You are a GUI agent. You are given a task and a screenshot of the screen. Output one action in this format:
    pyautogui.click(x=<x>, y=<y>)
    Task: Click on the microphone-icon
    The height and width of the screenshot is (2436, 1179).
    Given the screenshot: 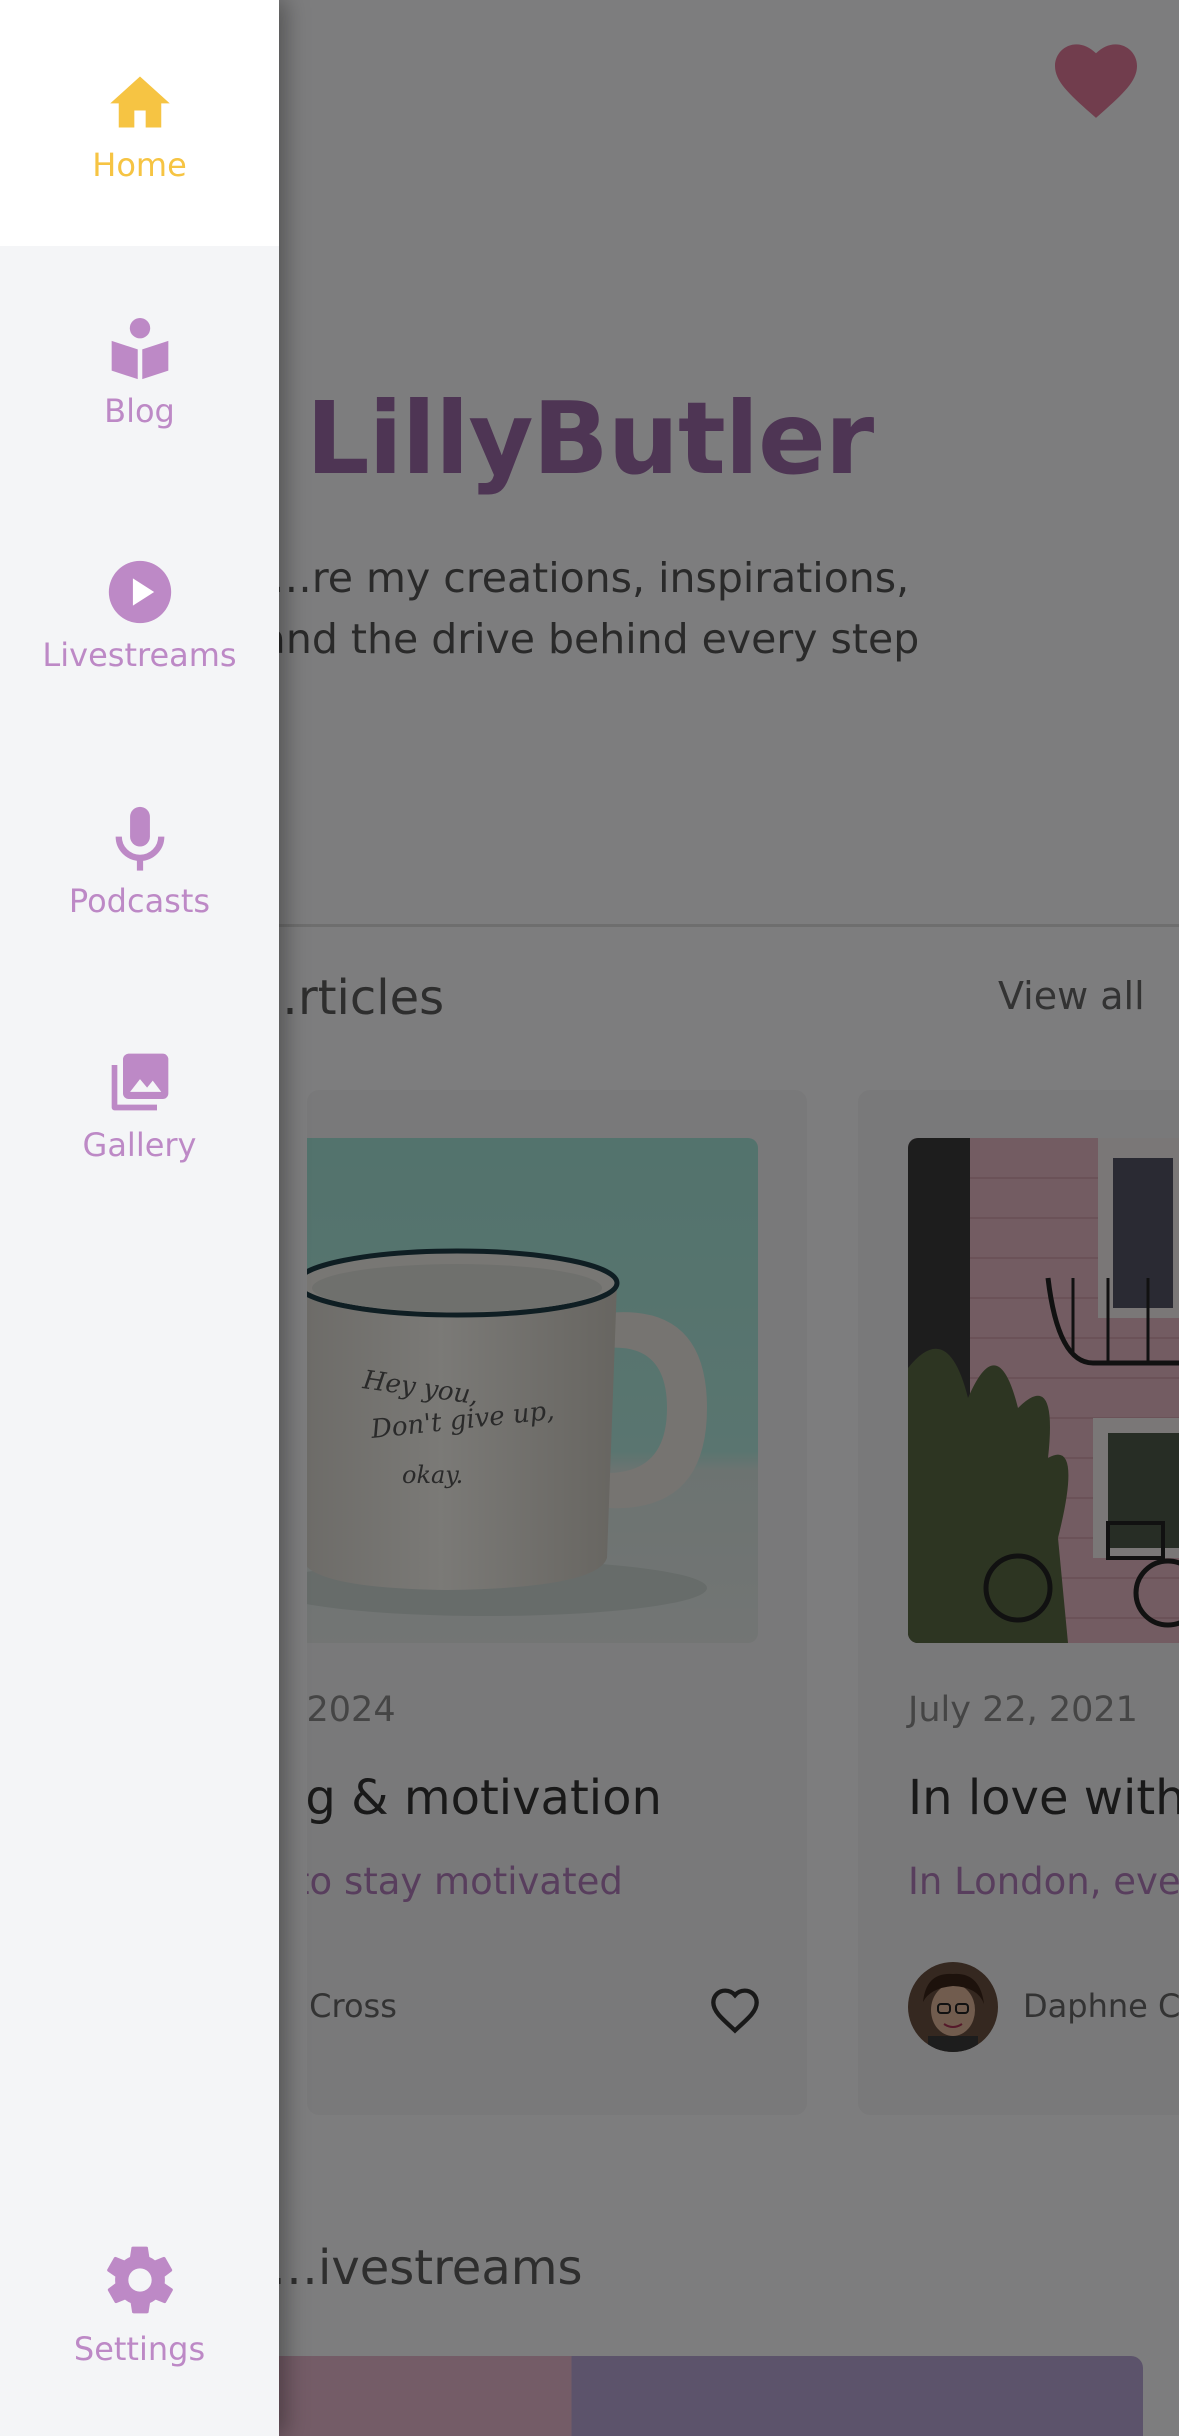 What is the action you would take?
    pyautogui.click(x=139, y=838)
    